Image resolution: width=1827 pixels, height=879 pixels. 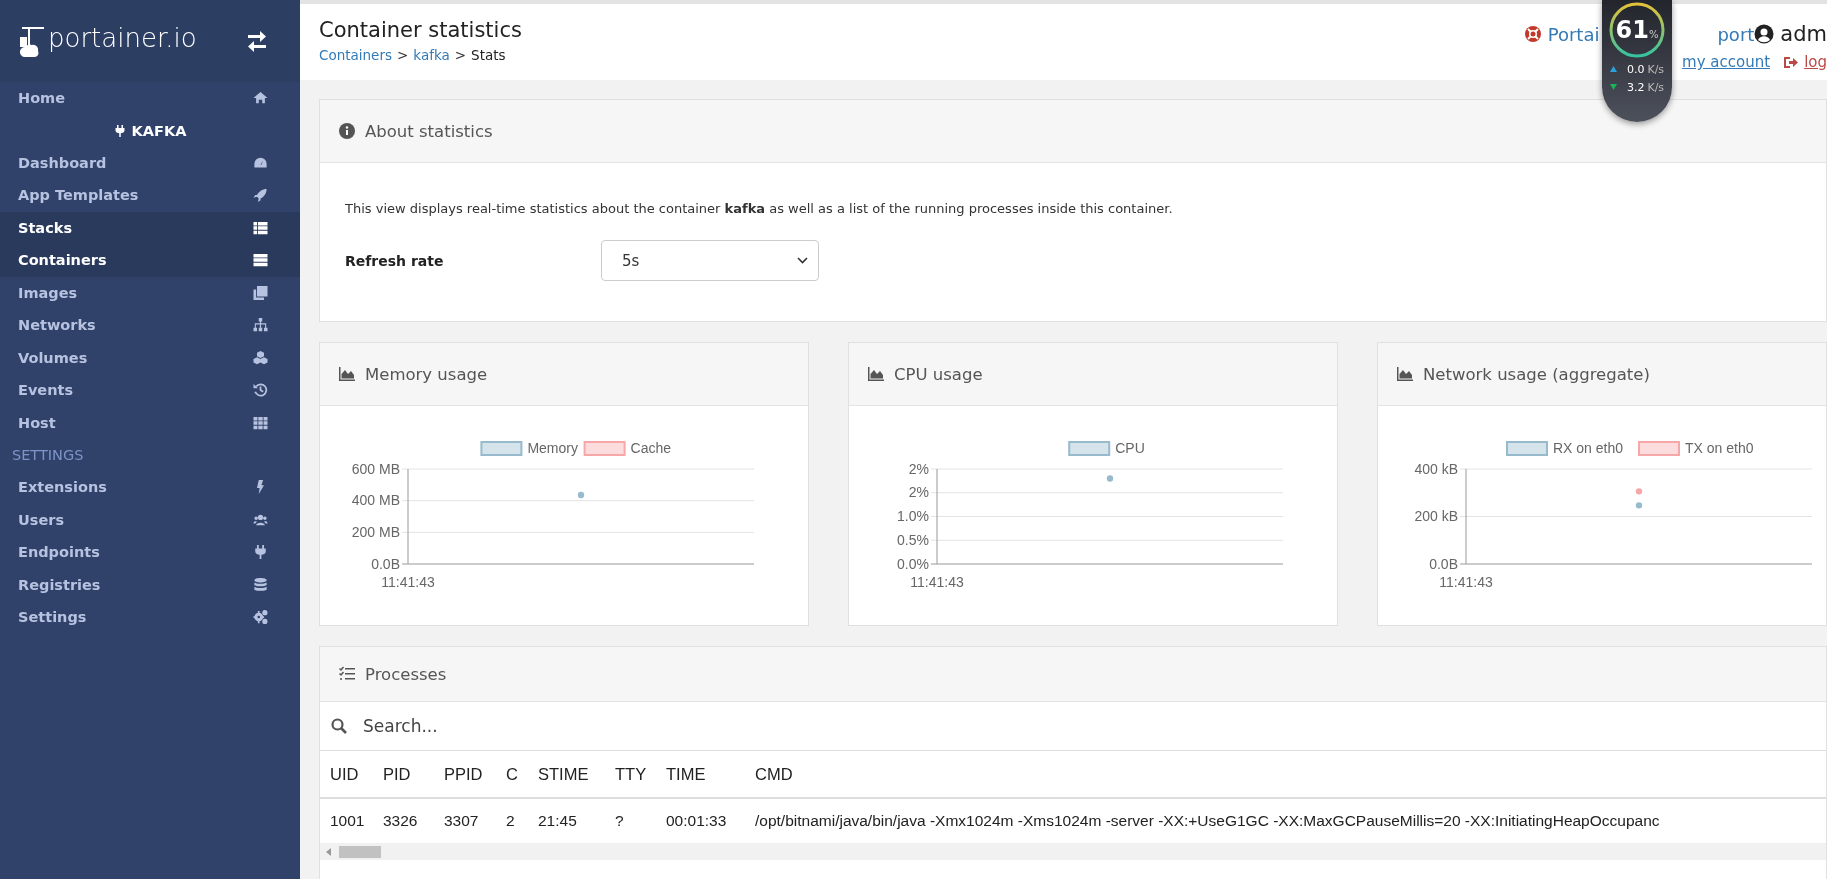 What do you see at coordinates (558, 821) in the screenshot?
I see `table-cell-text: 21:45` at bounding box center [558, 821].